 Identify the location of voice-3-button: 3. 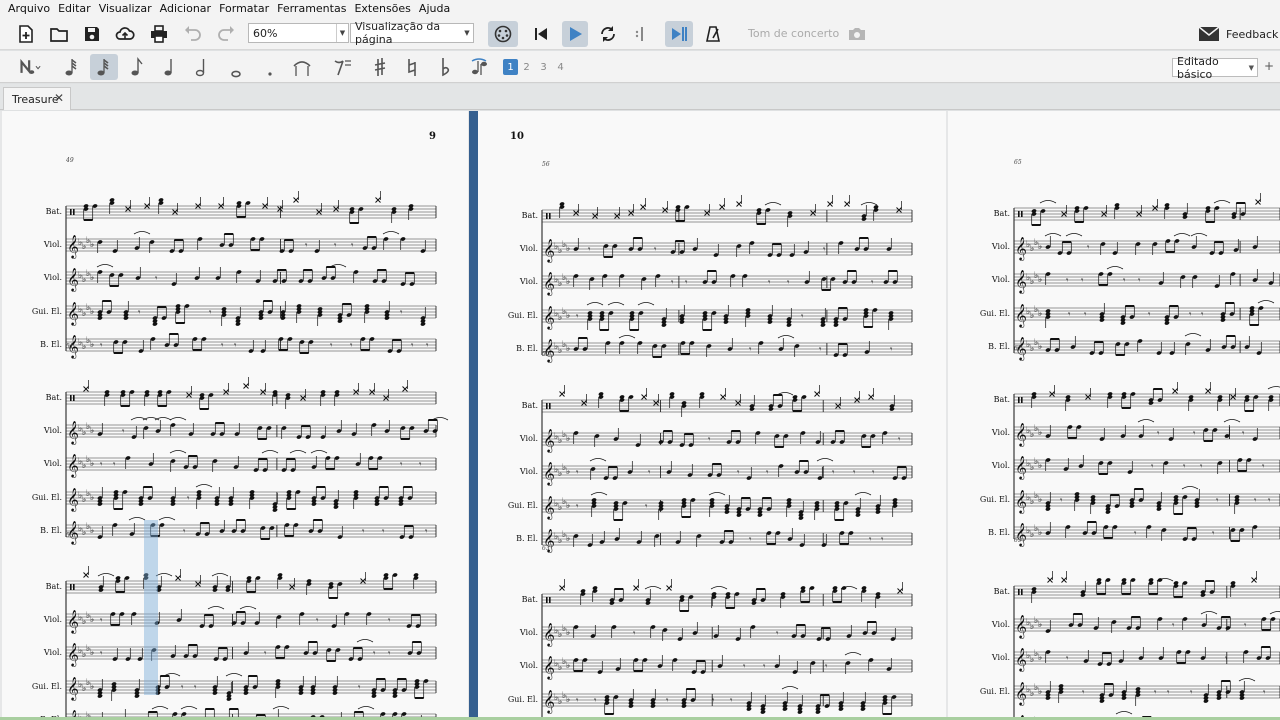
(543, 67).